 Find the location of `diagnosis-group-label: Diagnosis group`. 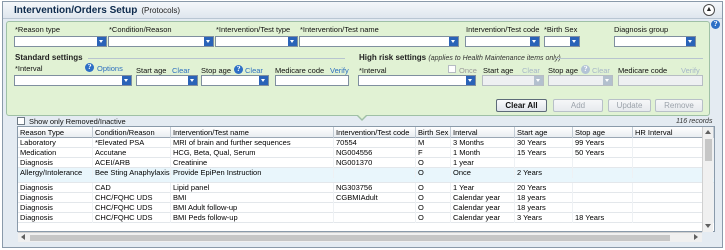

diagnosis-group-label: Diagnosis group is located at coordinates (641, 29).